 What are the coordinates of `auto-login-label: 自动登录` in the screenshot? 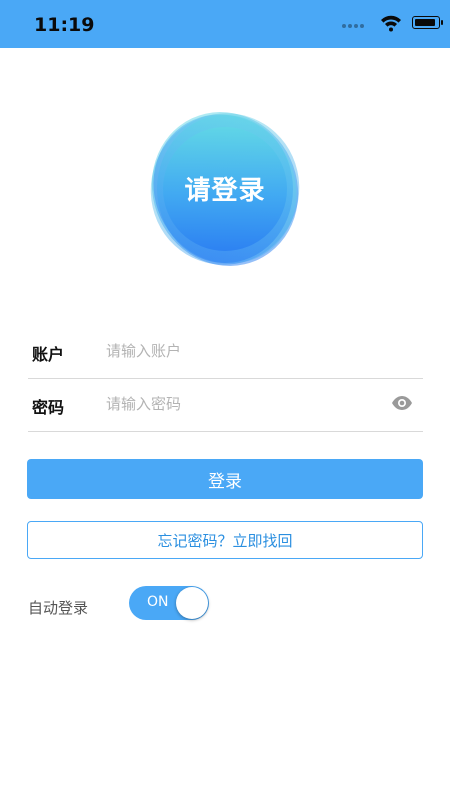 It's located at (58, 608).